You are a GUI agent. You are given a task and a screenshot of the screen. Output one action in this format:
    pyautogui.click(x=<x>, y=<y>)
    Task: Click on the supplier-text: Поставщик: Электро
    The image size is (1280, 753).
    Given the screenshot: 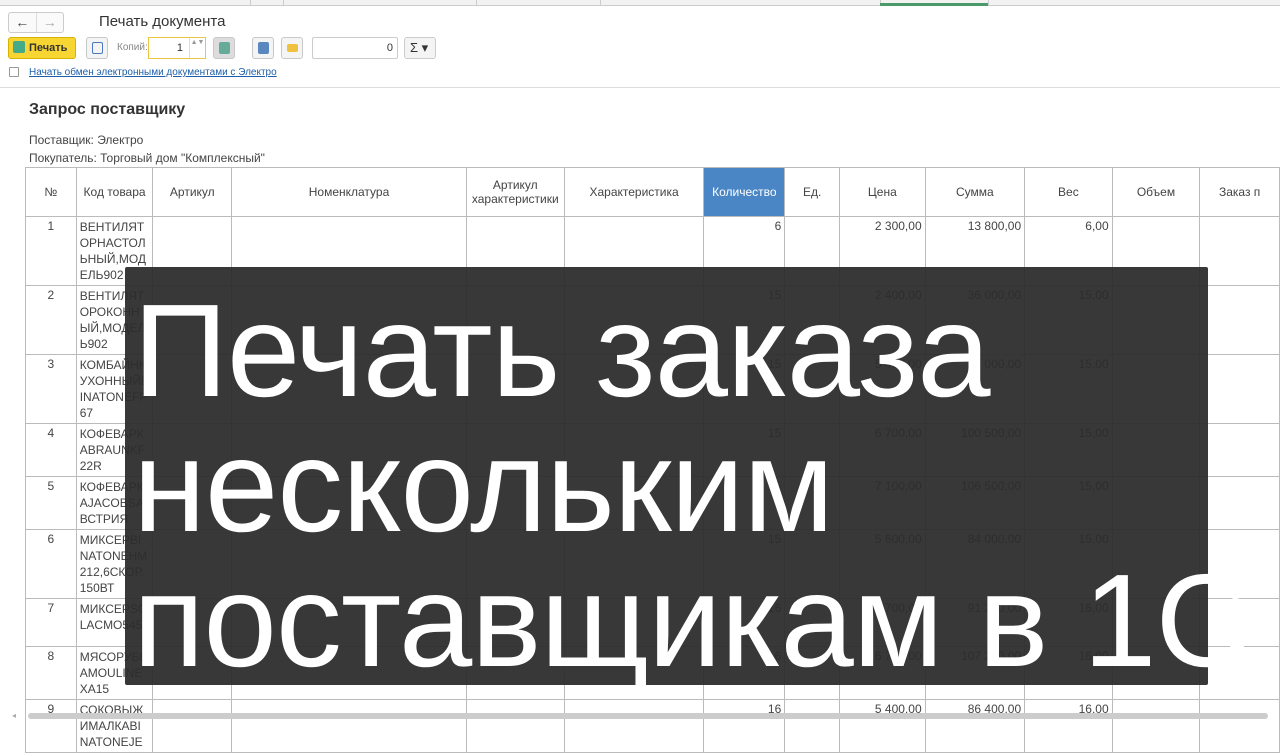 What is the action you would take?
    pyautogui.click(x=86, y=140)
    